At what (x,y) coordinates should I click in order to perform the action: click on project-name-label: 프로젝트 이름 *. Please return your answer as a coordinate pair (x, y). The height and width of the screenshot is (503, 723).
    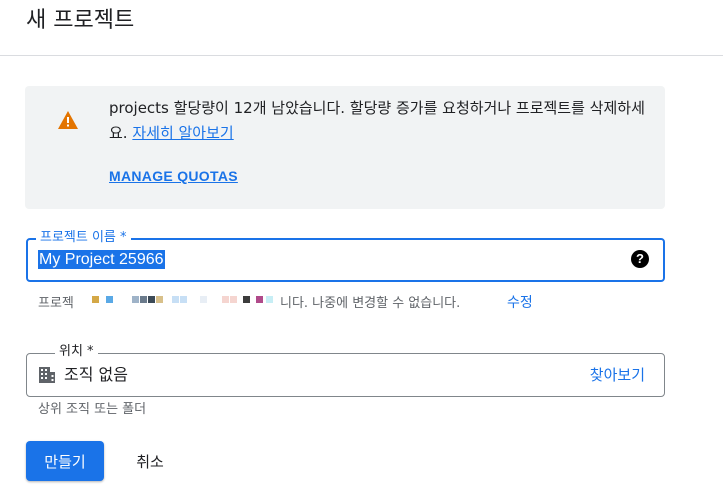
    Looking at the image, I should click on (83, 238).